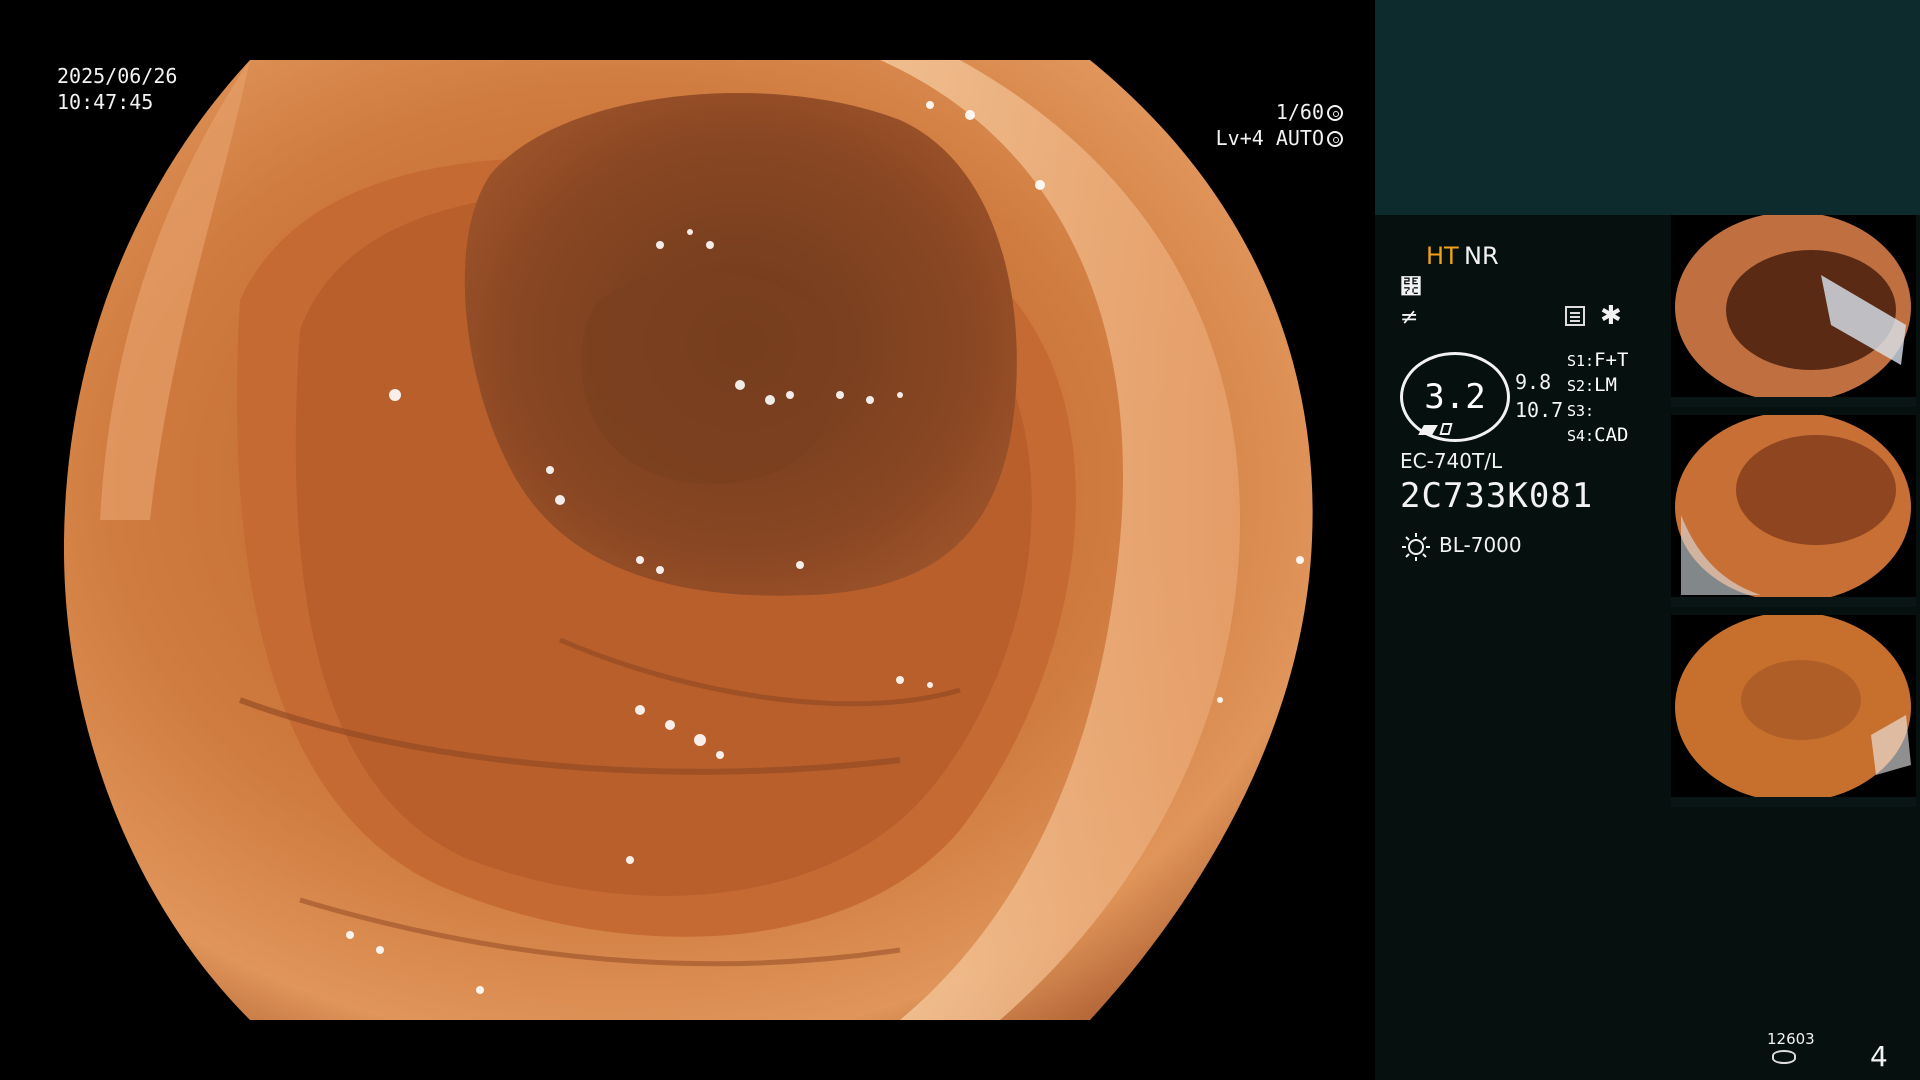 The height and width of the screenshot is (1080, 1920). What do you see at coordinates (1879, 1056) in the screenshot?
I see `page-number: 4` at bounding box center [1879, 1056].